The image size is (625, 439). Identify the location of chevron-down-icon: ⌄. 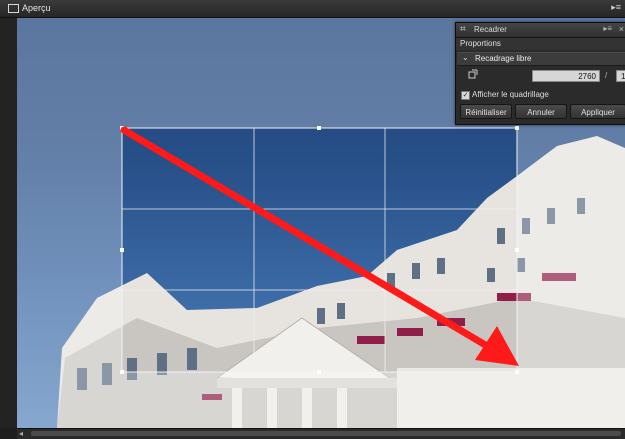
(465, 57).